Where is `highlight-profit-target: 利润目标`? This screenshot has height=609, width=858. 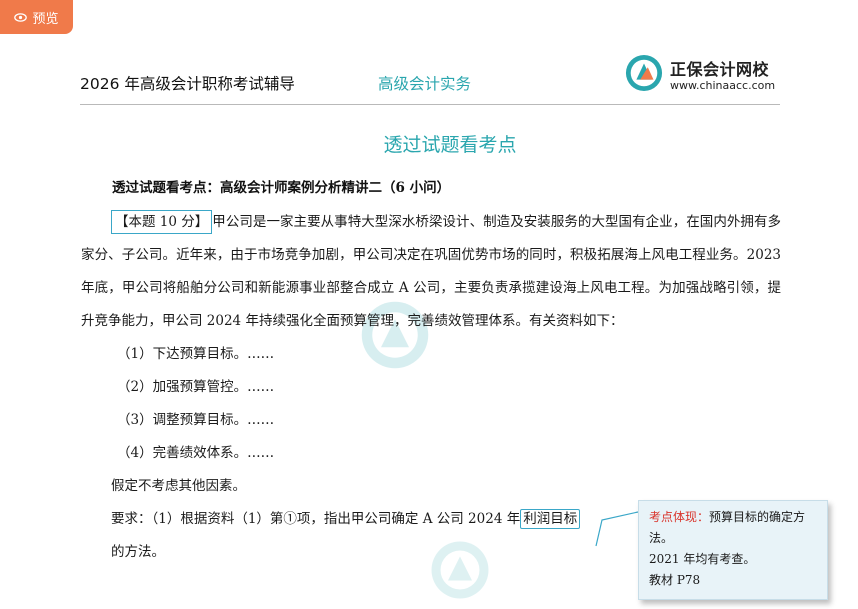
highlight-profit-target: 利润目标 is located at coordinates (550, 519).